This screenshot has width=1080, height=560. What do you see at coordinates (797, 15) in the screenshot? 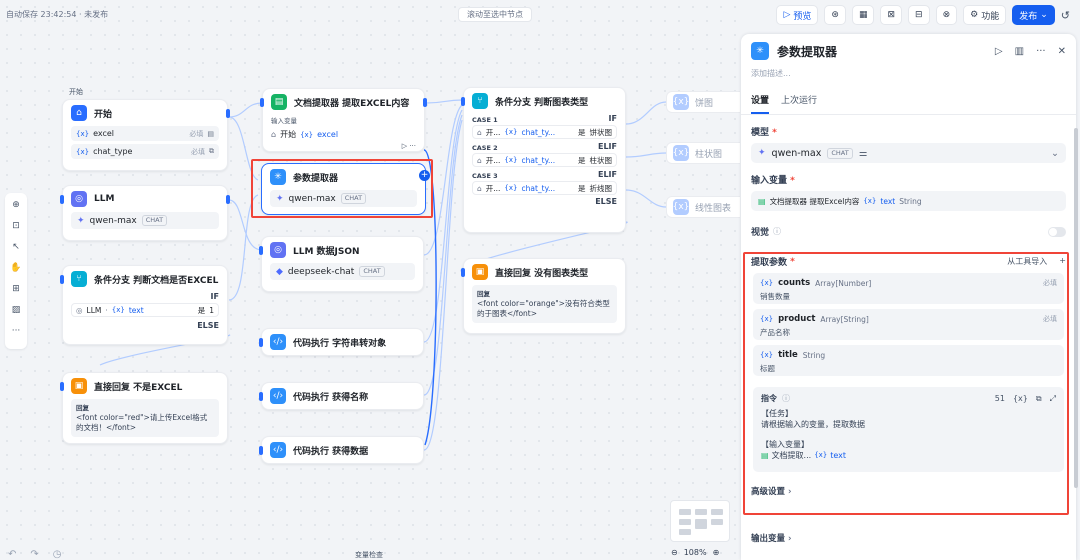
I see `preview-button: ▷ 预览` at bounding box center [797, 15].